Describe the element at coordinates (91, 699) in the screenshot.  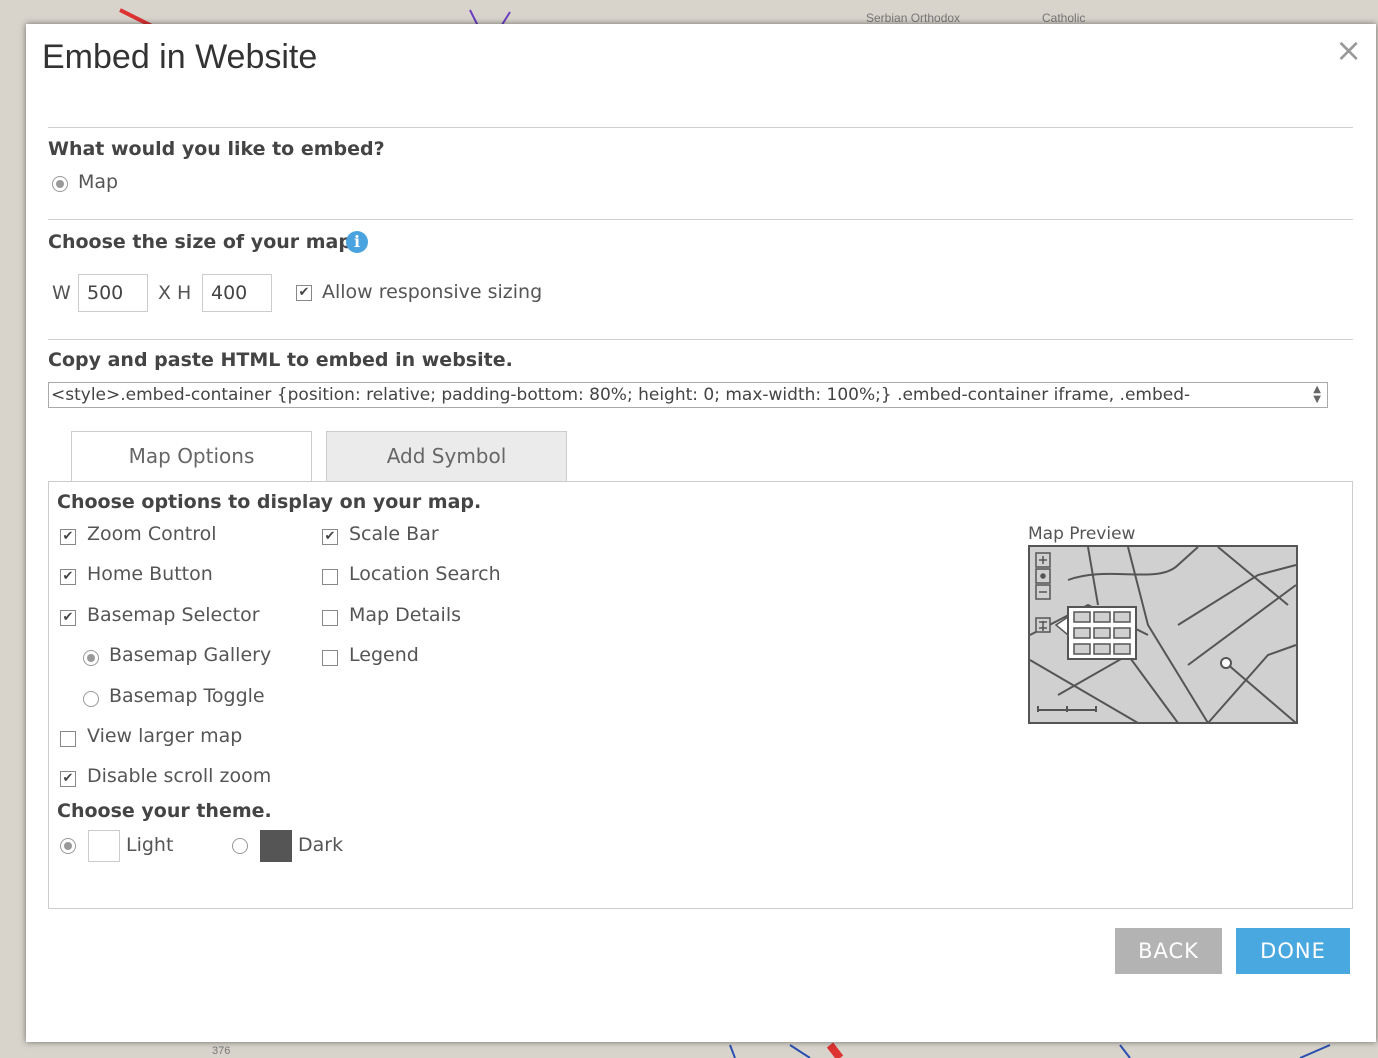
I see `basemap-toggle-radio` at that location.